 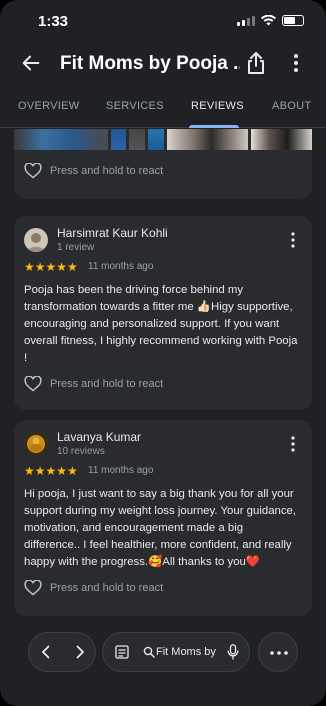 I want to click on reviewer-name: Harsimrat Kaur Kohli, so click(x=112, y=233).